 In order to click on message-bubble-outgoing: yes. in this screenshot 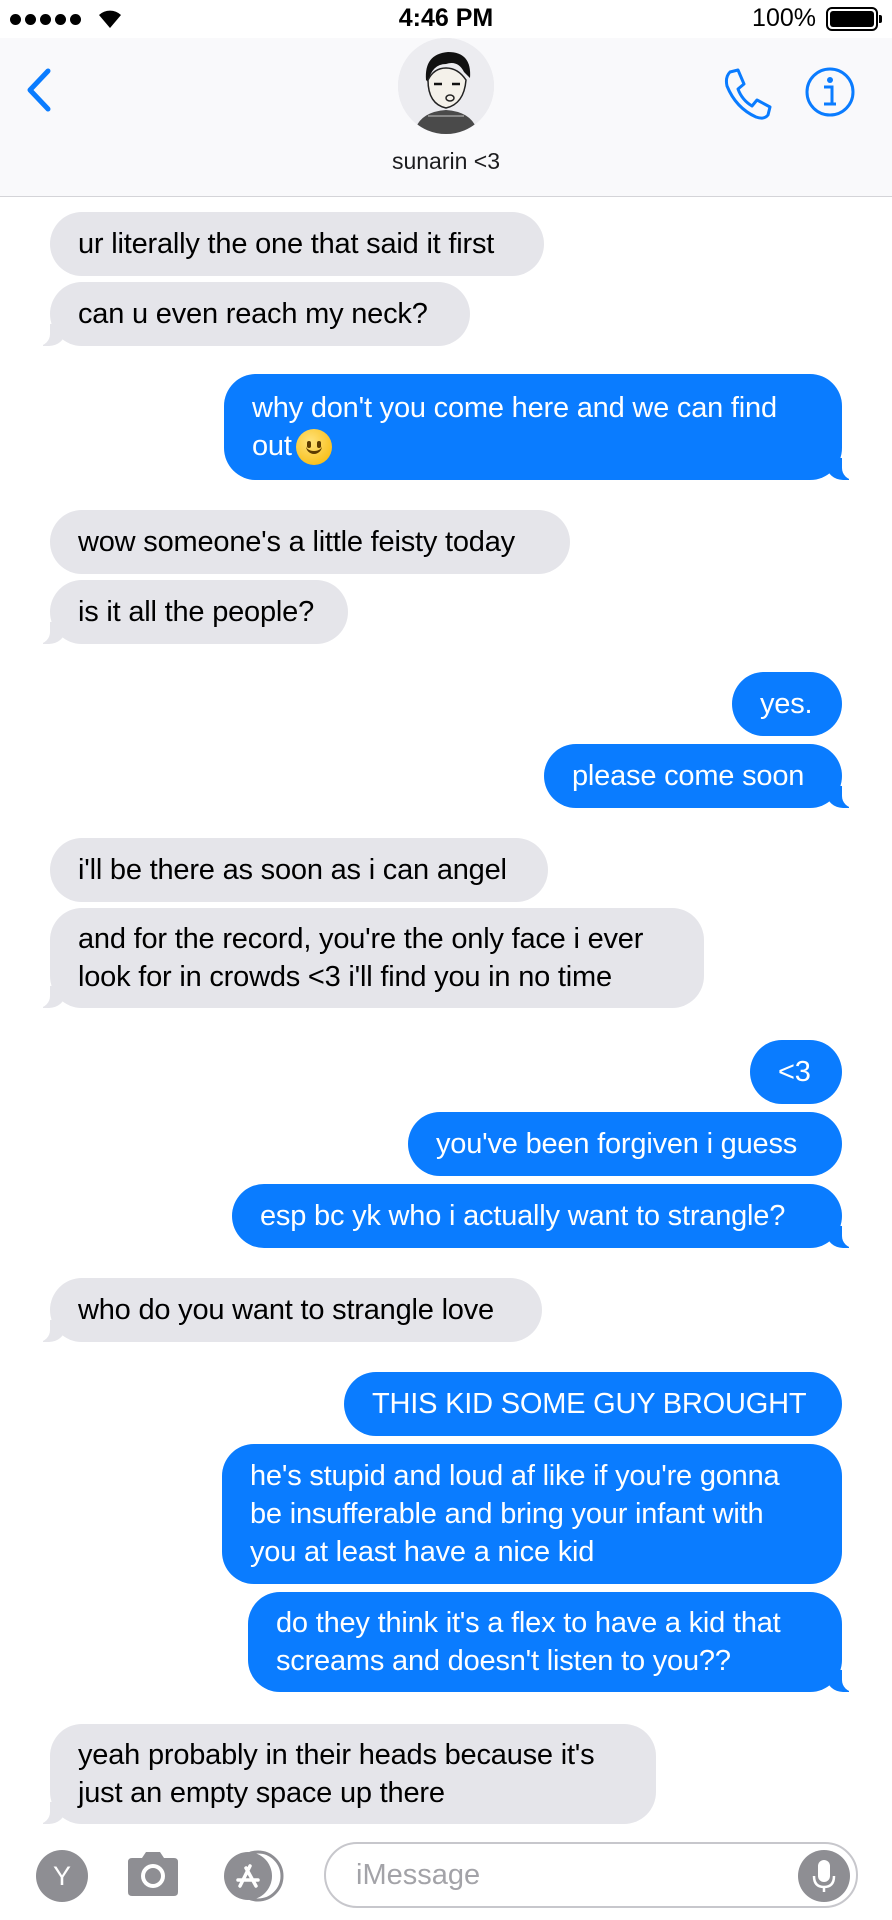, I will do `click(787, 704)`.